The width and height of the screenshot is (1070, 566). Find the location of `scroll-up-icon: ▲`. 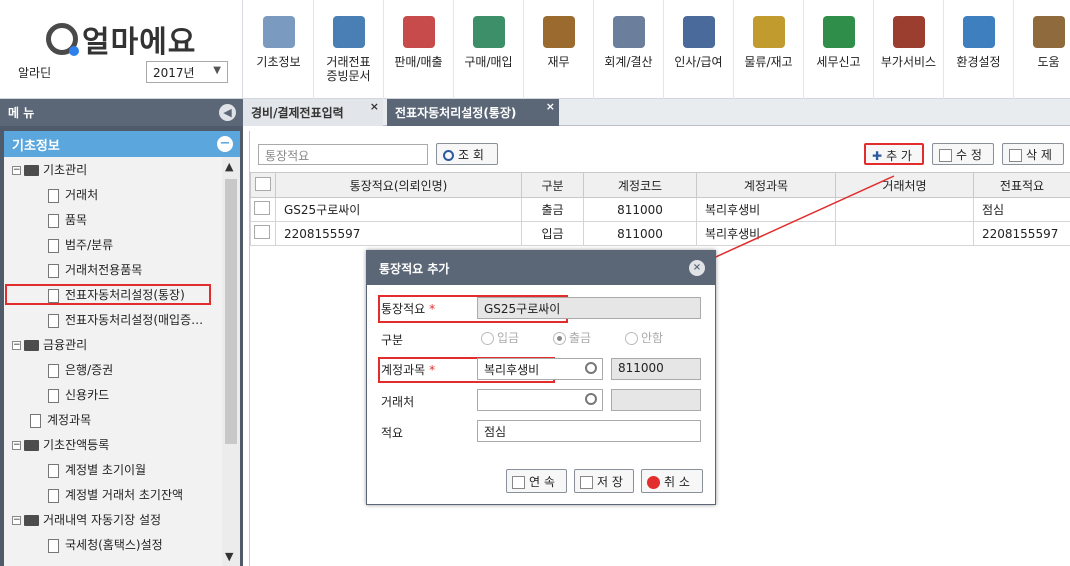

scroll-up-icon: ▲ is located at coordinates (229, 166).